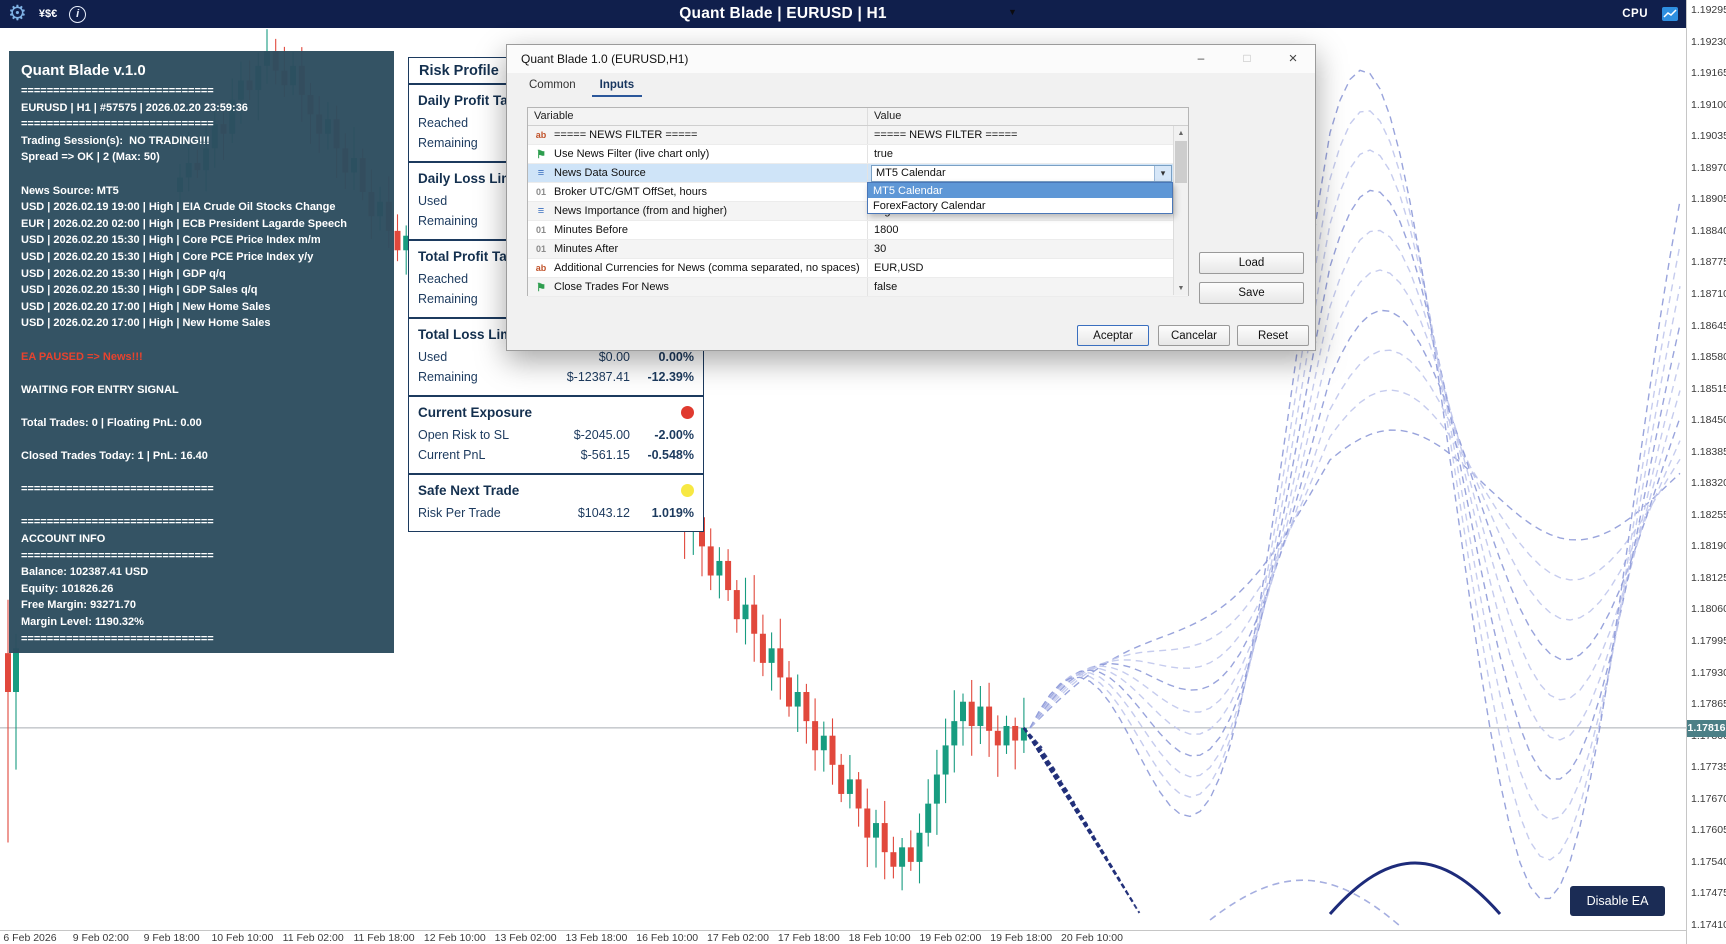  What do you see at coordinates (82, 622) in the screenshot?
I see `ea-panel-line: Margin Level: 1190.32%` at bounding box center [82, 622].